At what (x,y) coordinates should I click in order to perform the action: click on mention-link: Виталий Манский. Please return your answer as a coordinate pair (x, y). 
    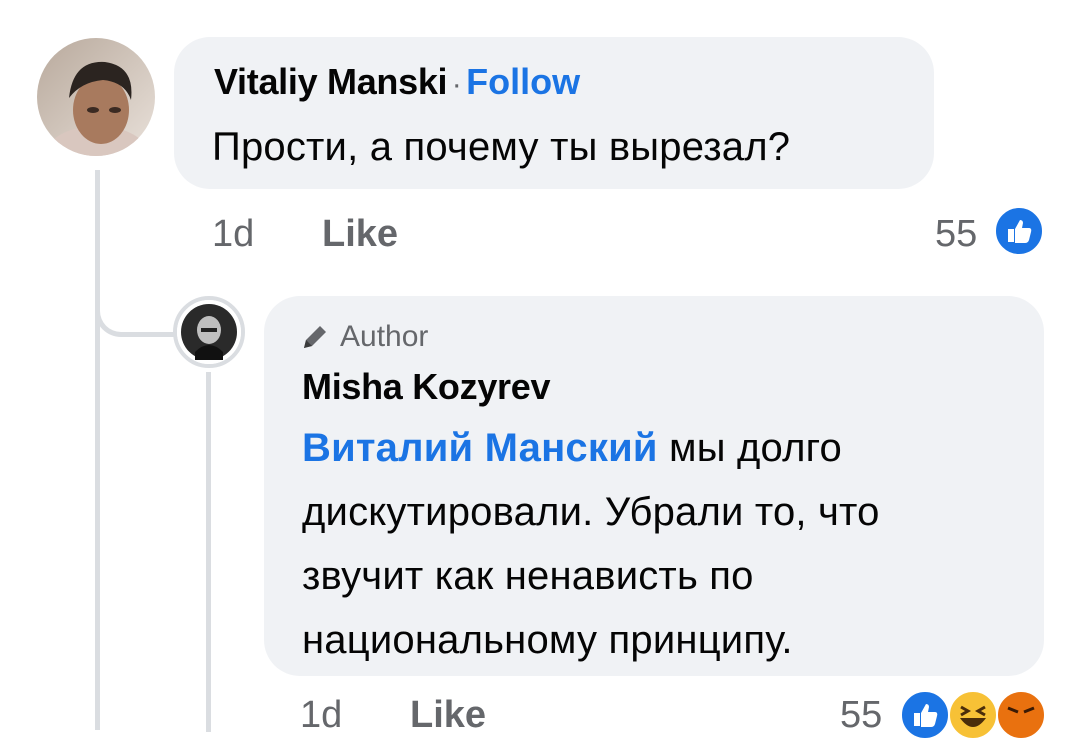
    Looking at the image, I should click on (480, 448).